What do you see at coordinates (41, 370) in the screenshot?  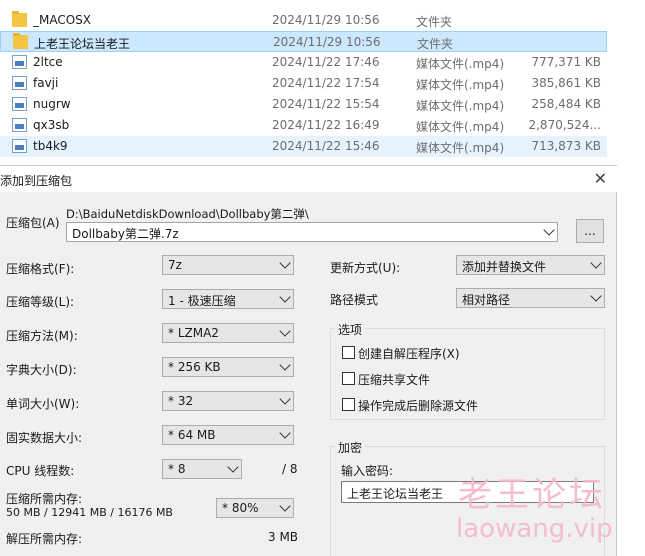 I see `dict-label: 字典大小(D):` at bounding box center [41, 370].